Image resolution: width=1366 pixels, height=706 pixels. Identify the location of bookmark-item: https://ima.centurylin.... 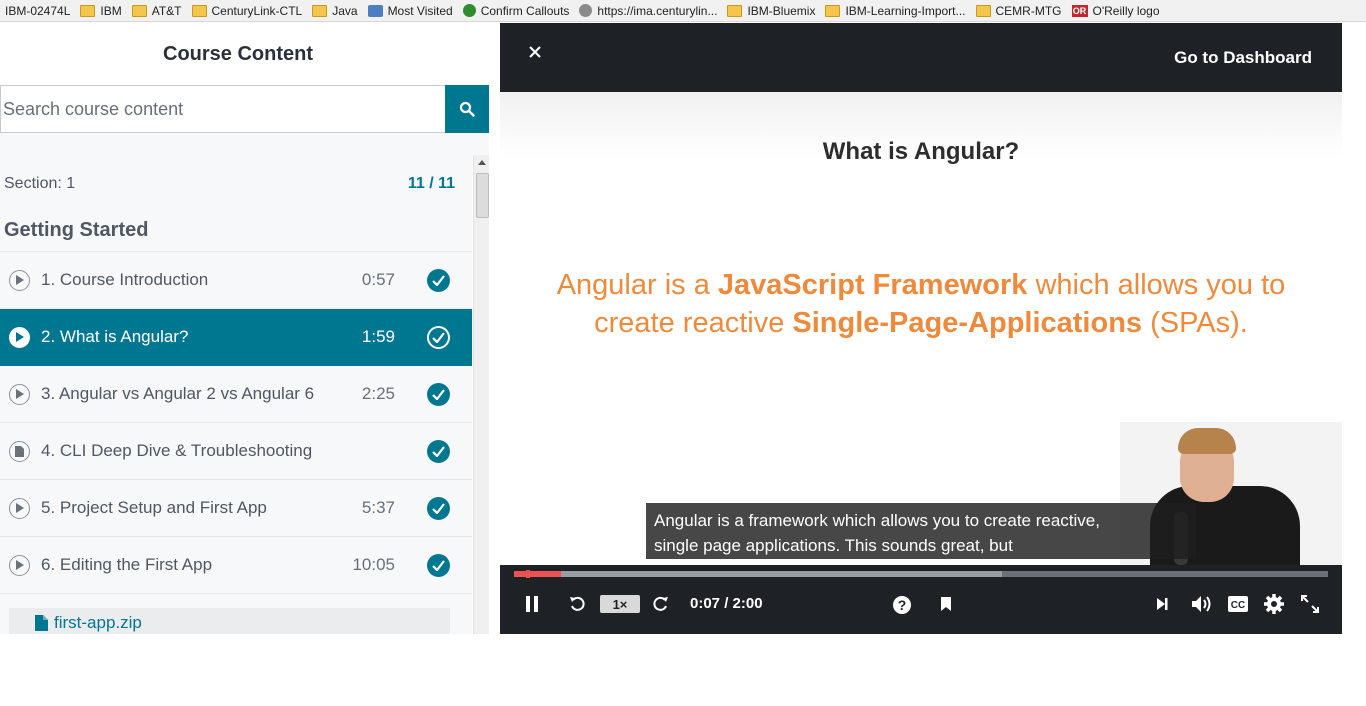
(648, 10).